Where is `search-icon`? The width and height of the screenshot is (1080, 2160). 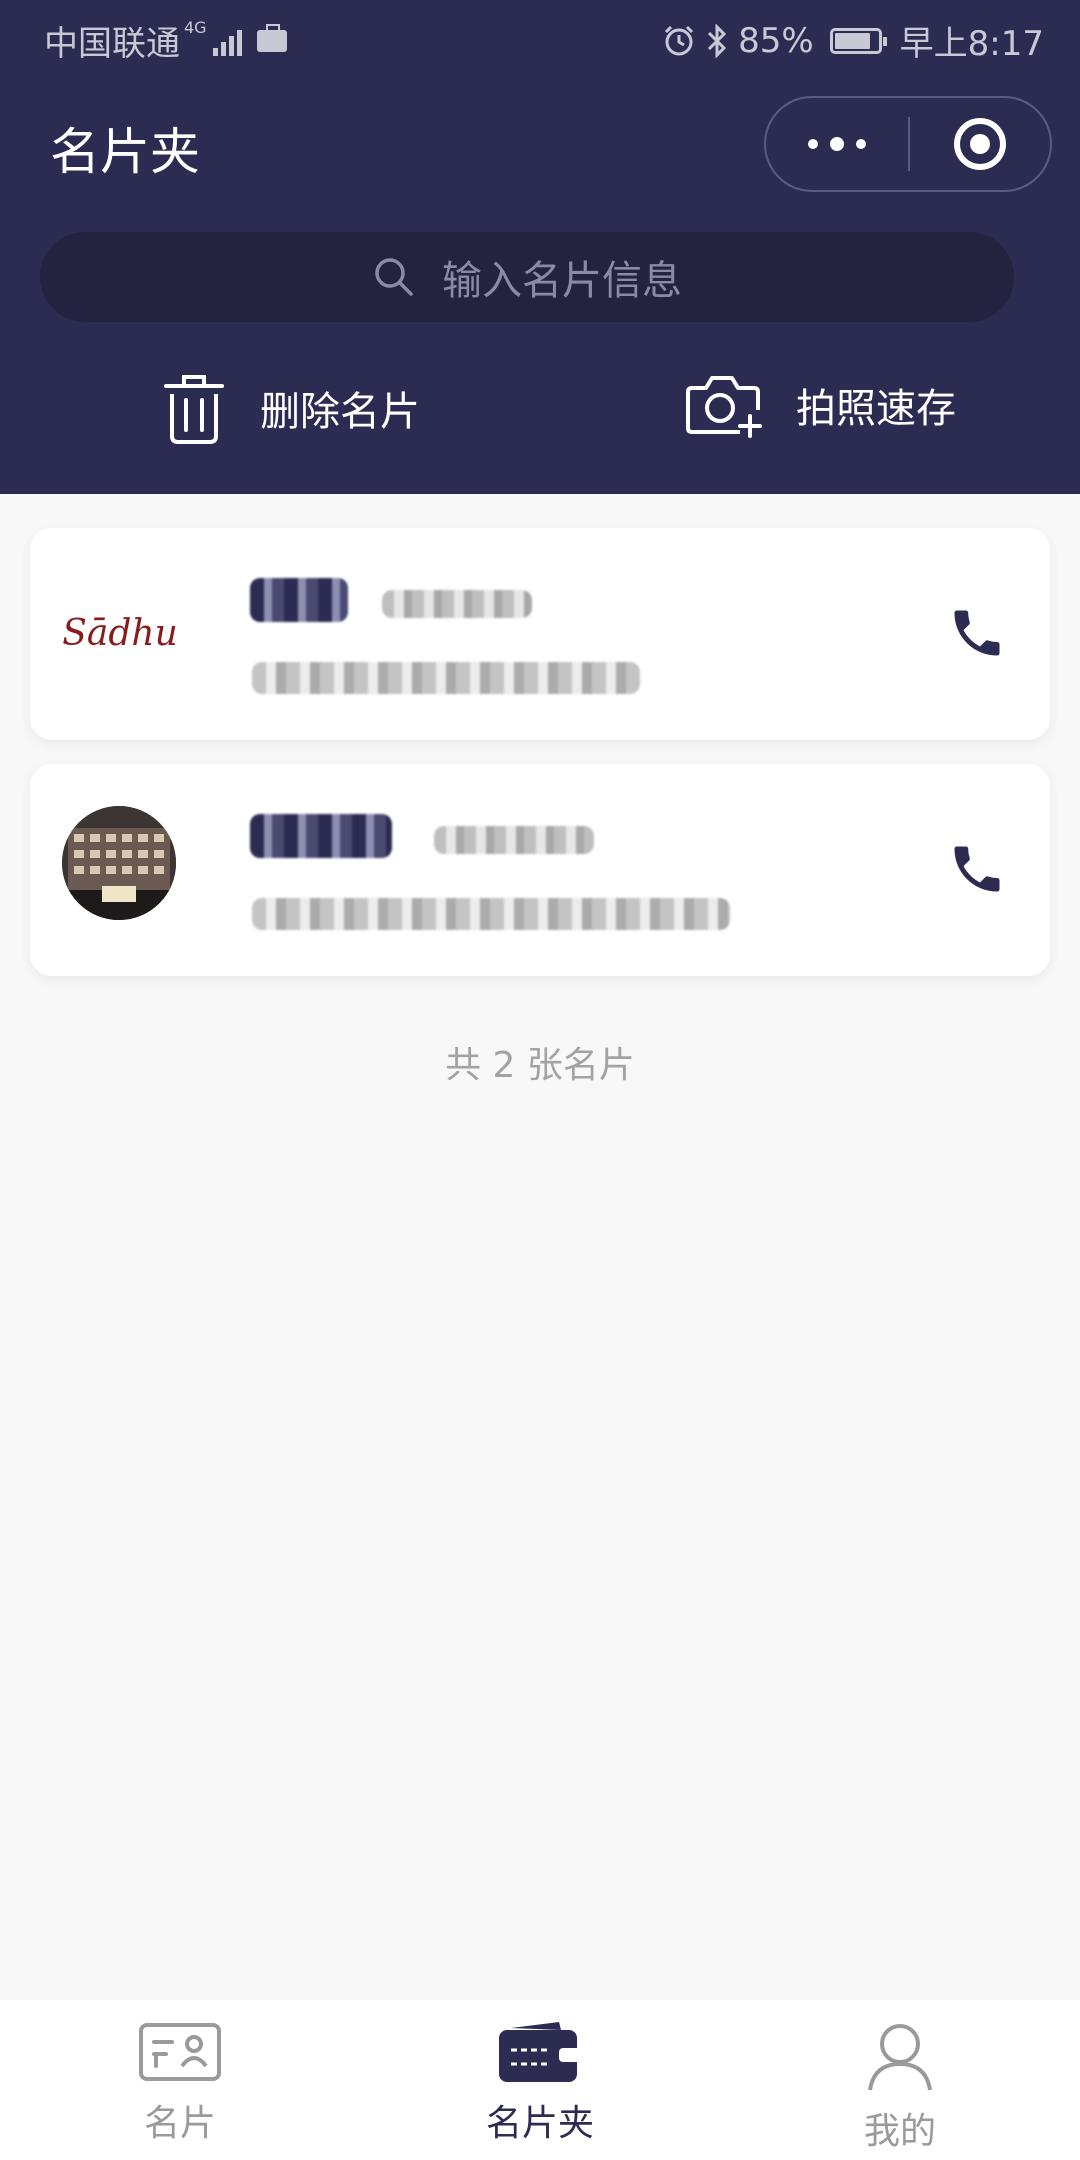
search-icon is located at coordinates (394, 277).